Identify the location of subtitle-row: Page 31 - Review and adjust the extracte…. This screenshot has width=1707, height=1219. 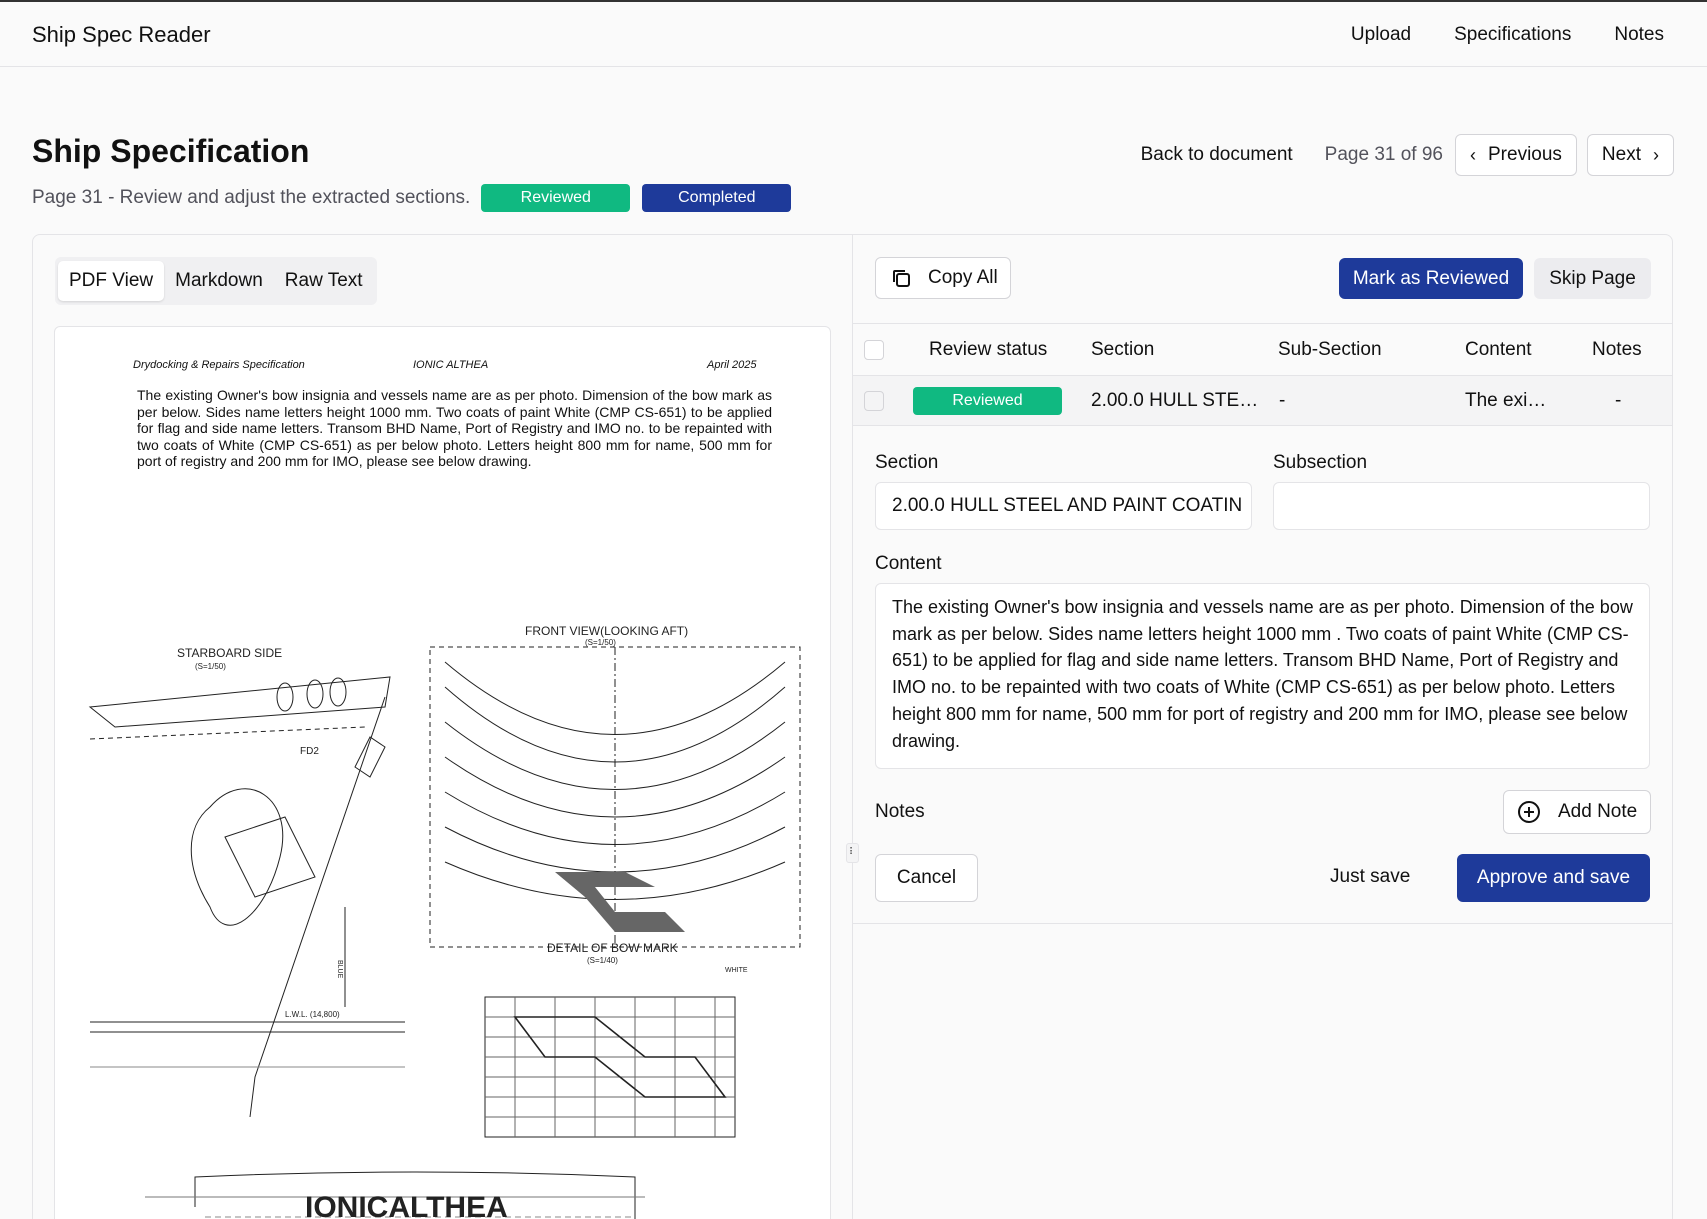
(412, 198).